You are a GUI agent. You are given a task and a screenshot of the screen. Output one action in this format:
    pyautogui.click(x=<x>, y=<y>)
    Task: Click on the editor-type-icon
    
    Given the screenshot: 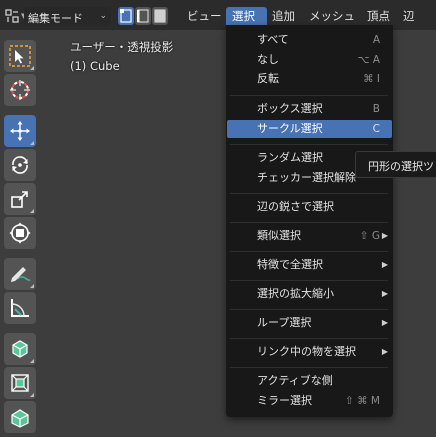 What is the action you would take?
    pyautogui.click(x=13, y=16)
    